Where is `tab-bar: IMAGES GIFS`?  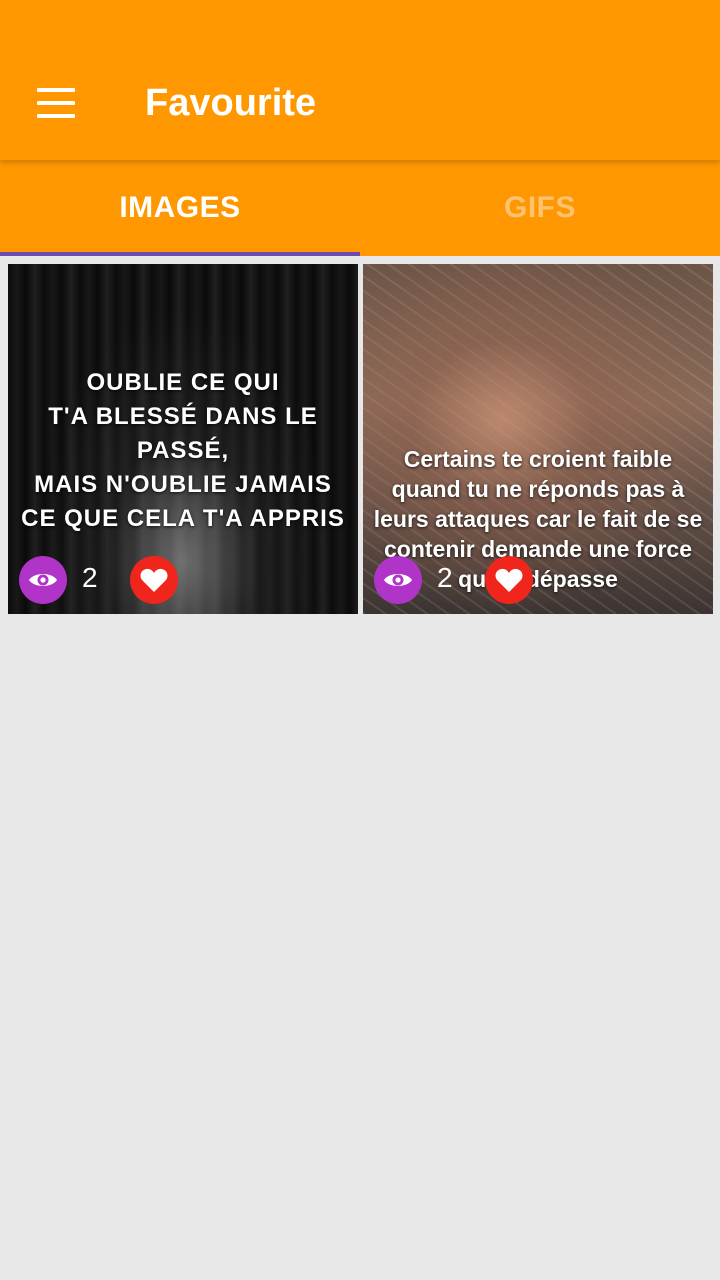 tab-bar: IMAGES GIFS is located at coordinates (360, 208).